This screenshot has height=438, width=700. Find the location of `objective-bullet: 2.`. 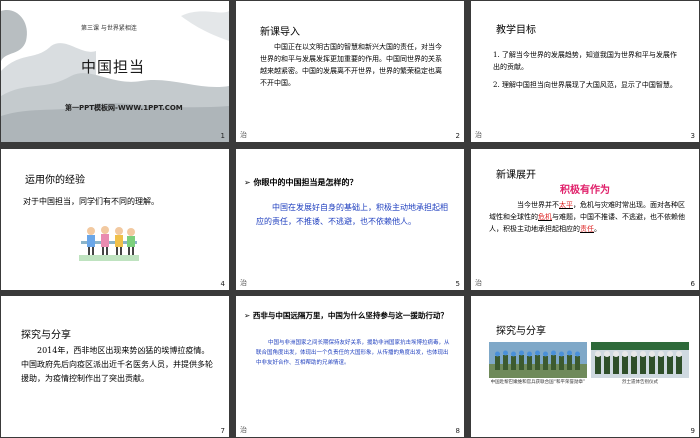

objective-bullet: 2. is located at coordinates (497, 85).